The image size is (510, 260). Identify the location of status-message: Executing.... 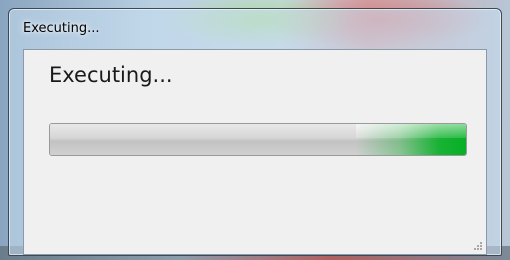
(111, 75).